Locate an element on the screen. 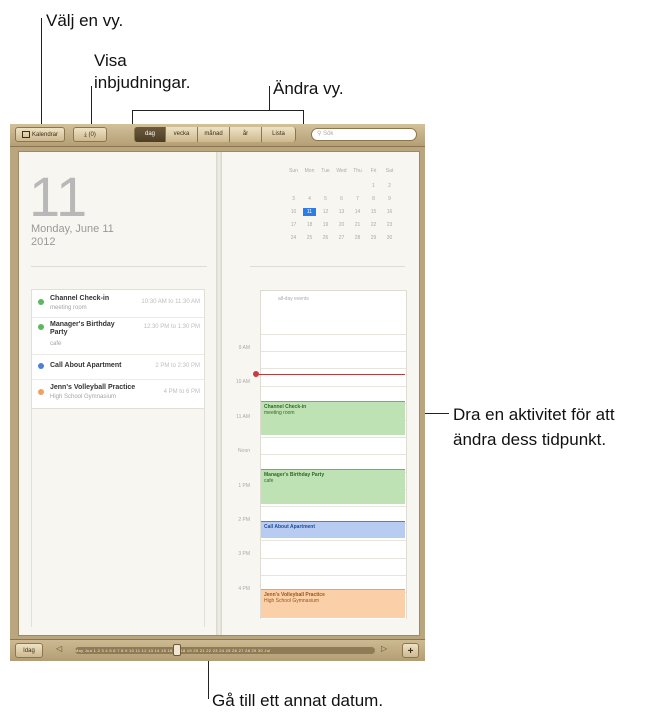 The height and width of the screenshot is (712, 645). hour-label: 4 PM is located at coordinates (244, 588).